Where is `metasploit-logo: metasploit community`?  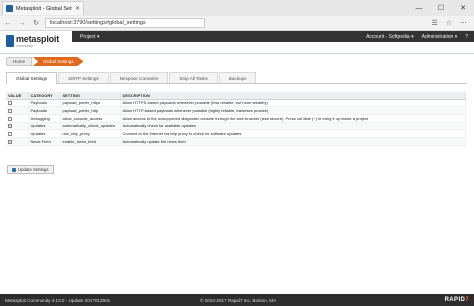
metasploit-logo: metasploit community is located at coordinates (32, 41).